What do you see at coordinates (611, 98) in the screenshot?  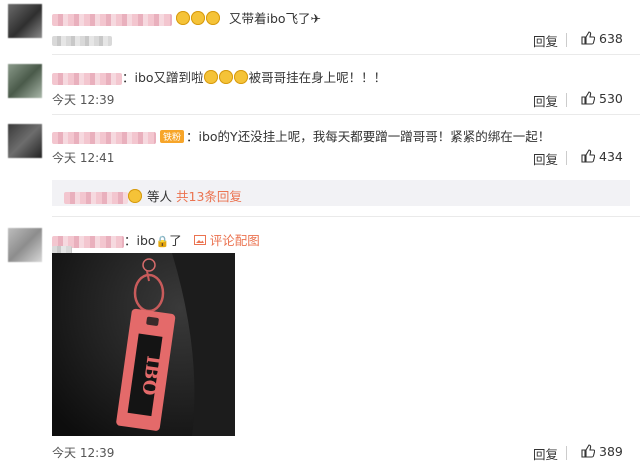 I see `like-count: 530` at bounding box center [611, 98].